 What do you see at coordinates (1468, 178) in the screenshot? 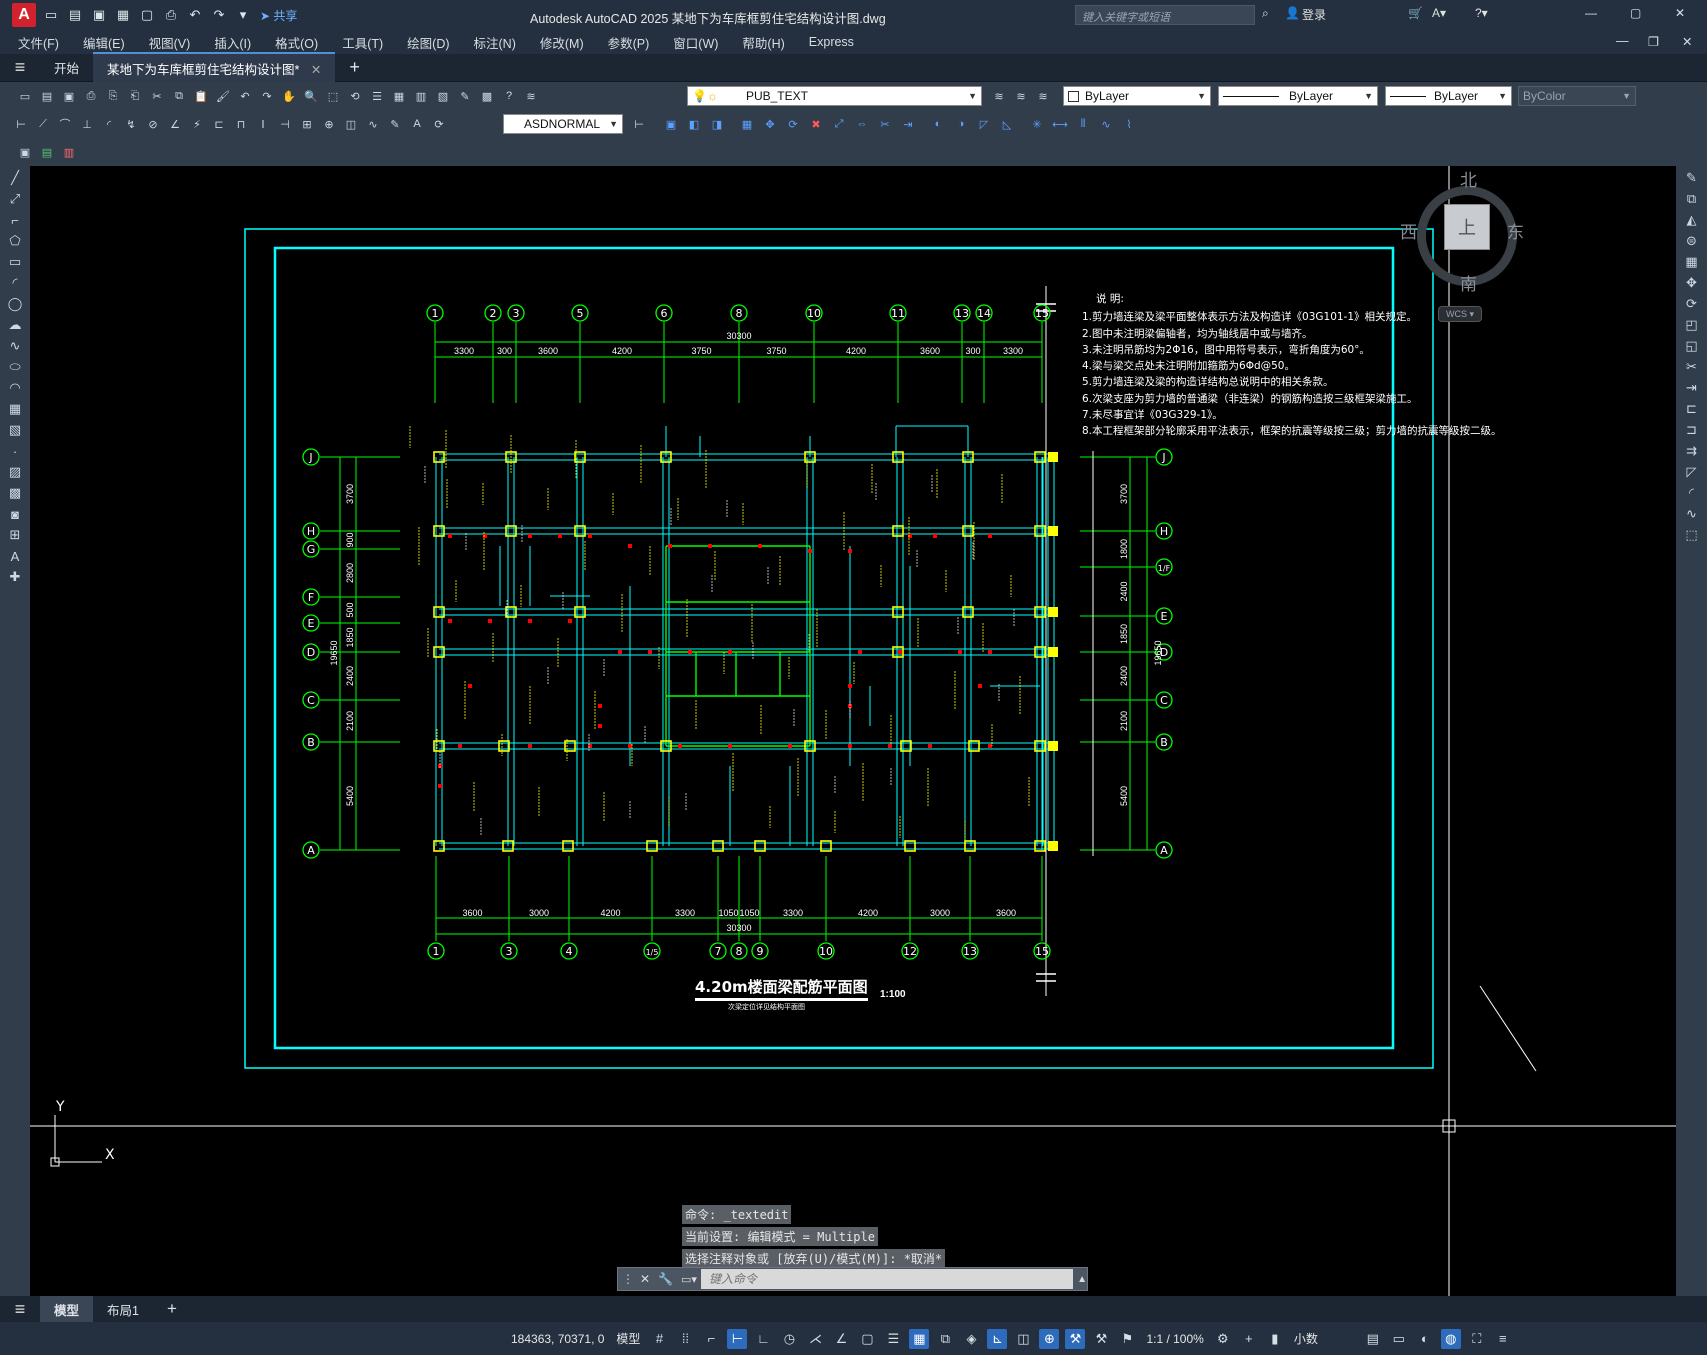
I see `compass-north: 北` at bounding box center [1468, 178].